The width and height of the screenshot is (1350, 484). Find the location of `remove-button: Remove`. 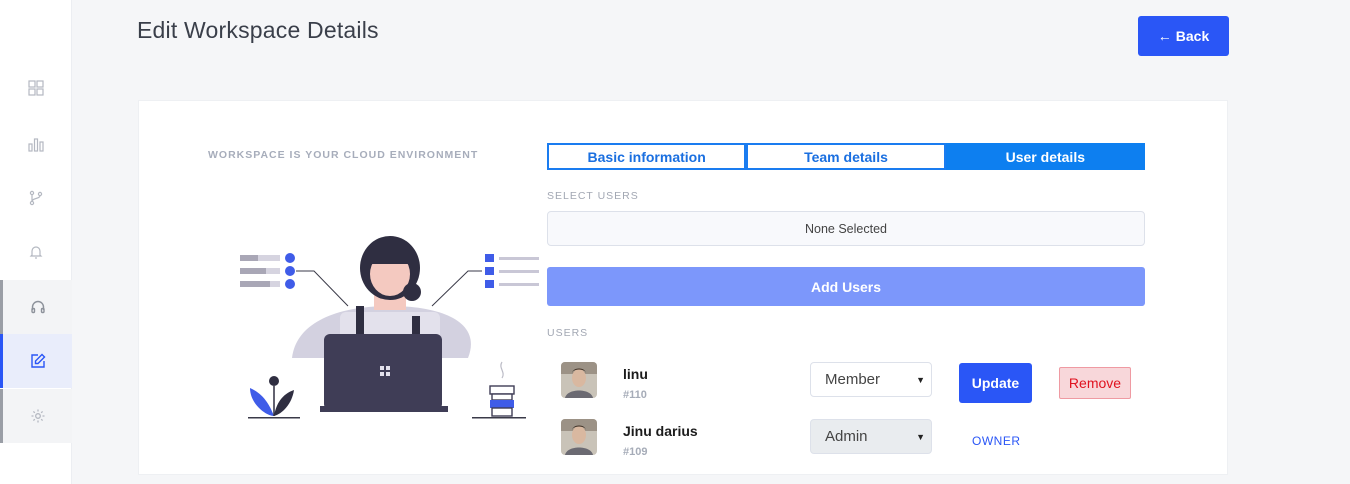

remove-button: Remove is located at coordinates (1095, 383).